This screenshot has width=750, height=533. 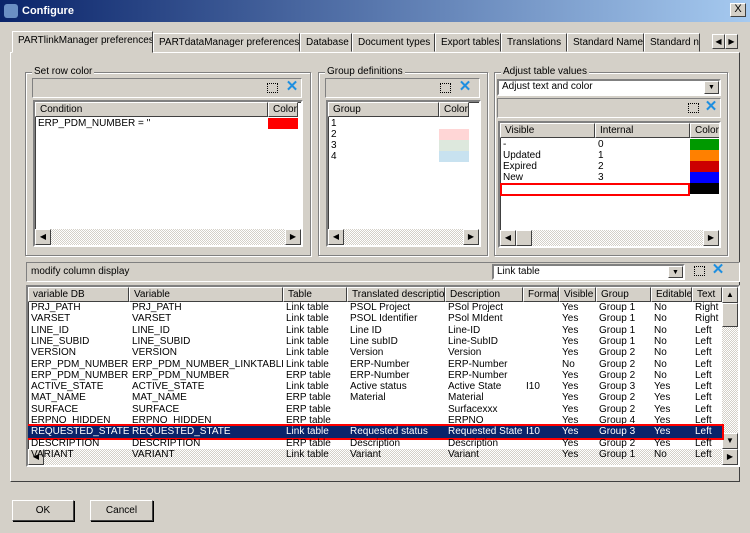 I want to click on tab-database: Database, so click(x=326, y=42).